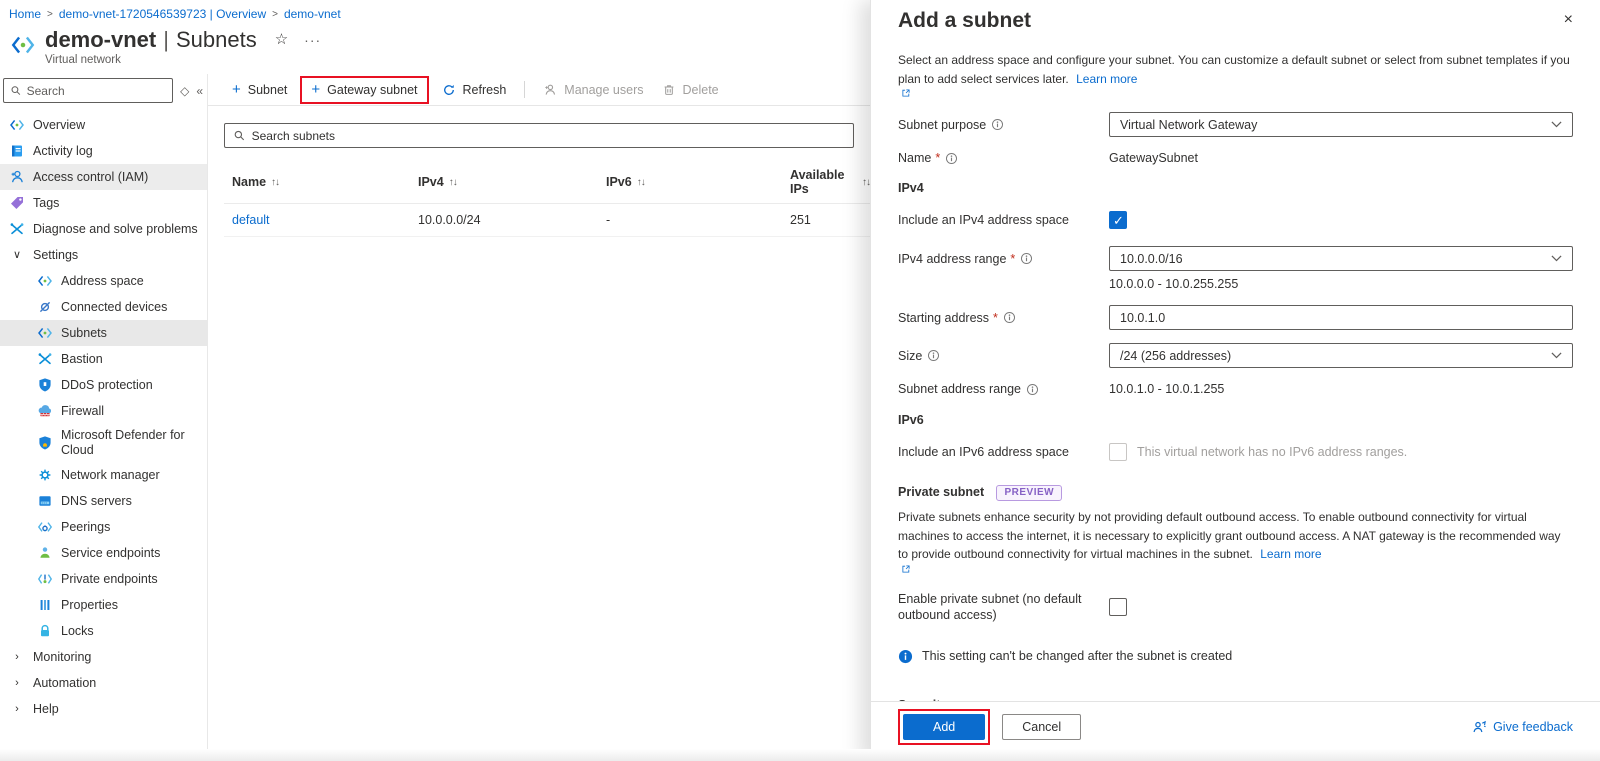 The image size is (1600, 761). What do you see at coordinates (1341, 259) in the screenshot?
I see `ipv4-range-dropdown: 10.0.0.0/16` at bounding box center [1341, 259].